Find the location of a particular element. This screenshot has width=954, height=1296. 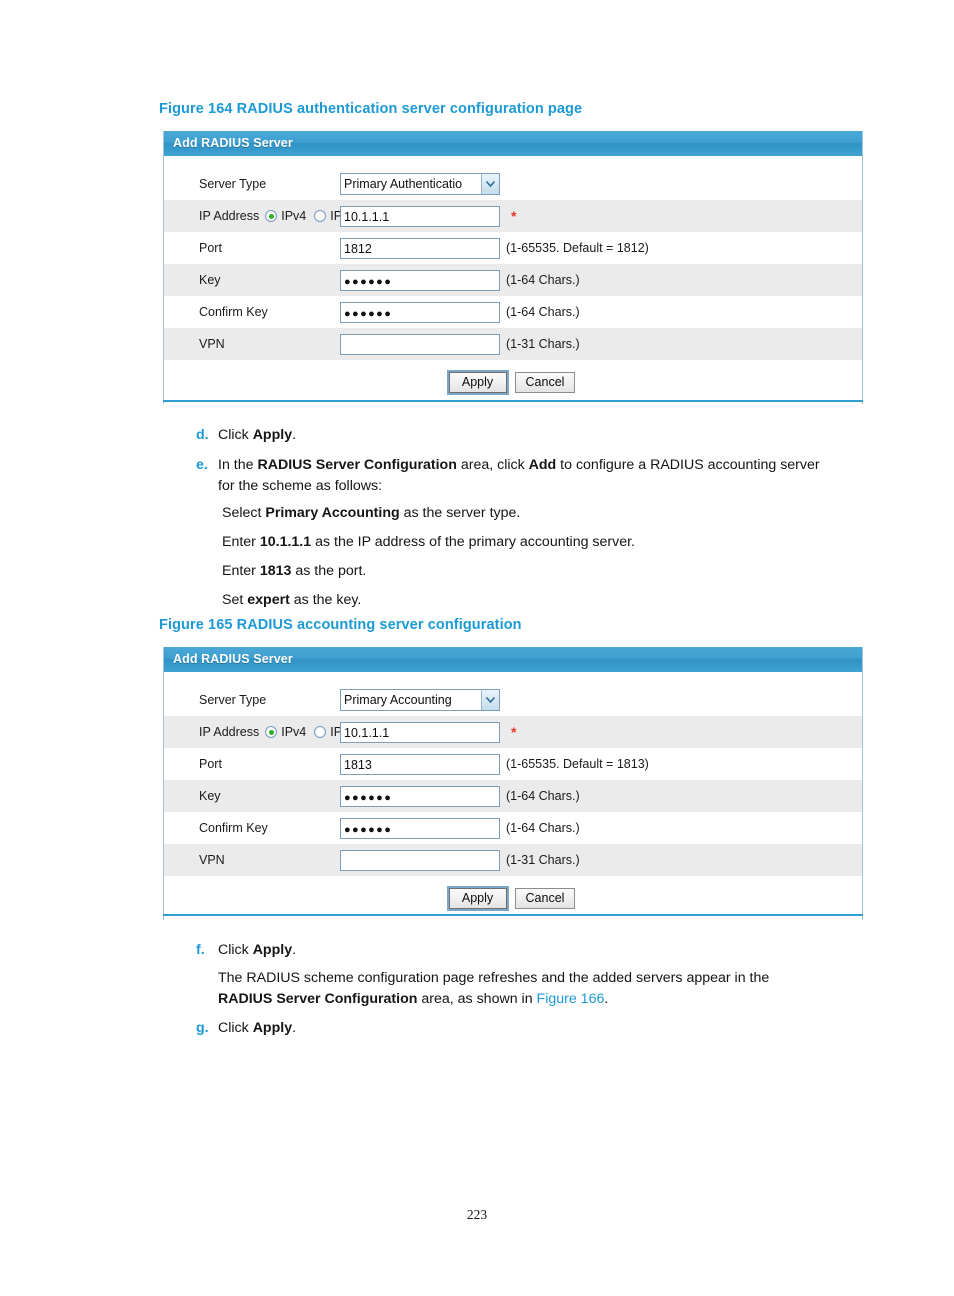

step-g-text-2: . is located at coordinates (294, 1028).